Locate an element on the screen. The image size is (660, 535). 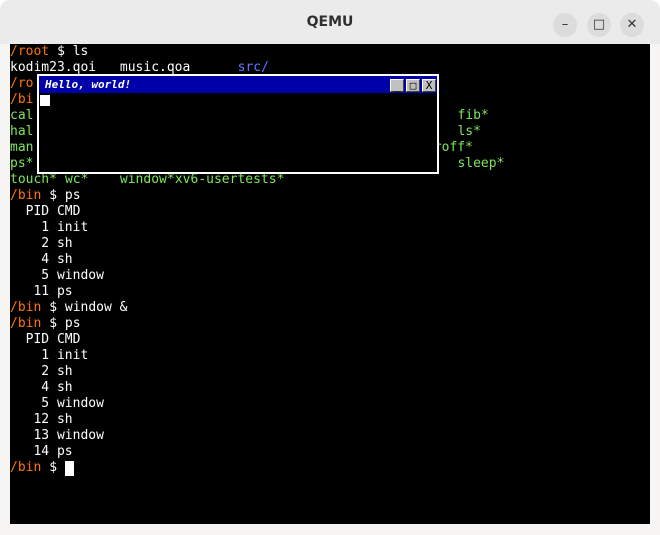
terminal-line: 12 sh is located at coordinates (330, 420).